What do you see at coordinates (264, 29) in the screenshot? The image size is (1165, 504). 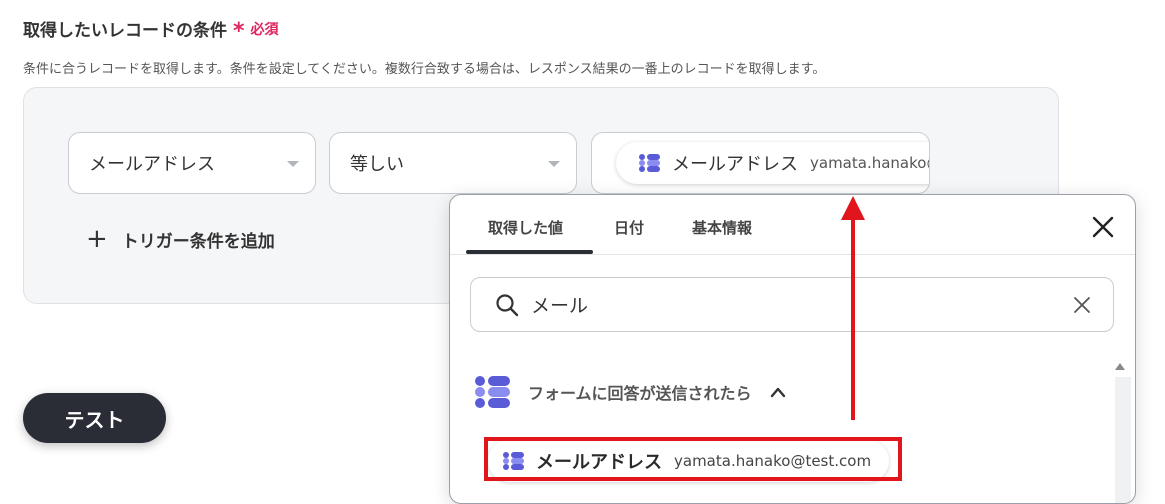 I see `required-label: 必須` at bounding box center [264, 29].